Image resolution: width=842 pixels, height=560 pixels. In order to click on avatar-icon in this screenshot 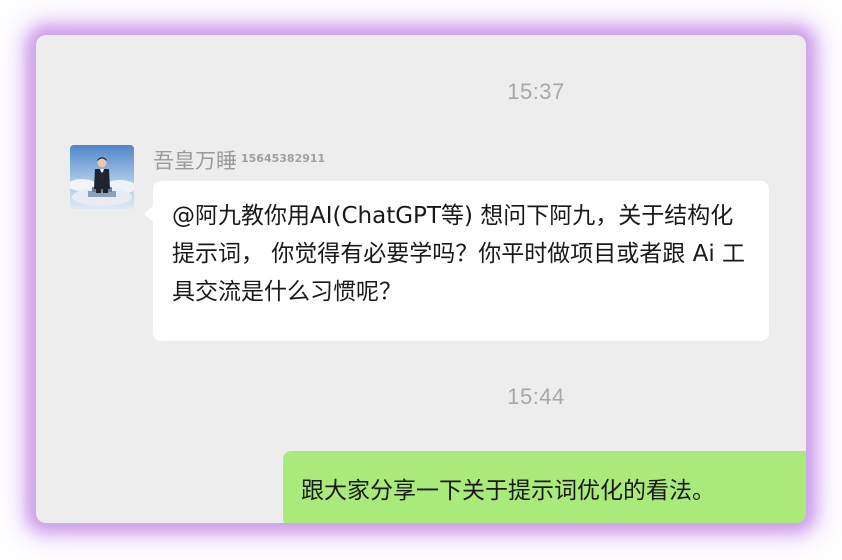, I will do `click(102, 177)`.